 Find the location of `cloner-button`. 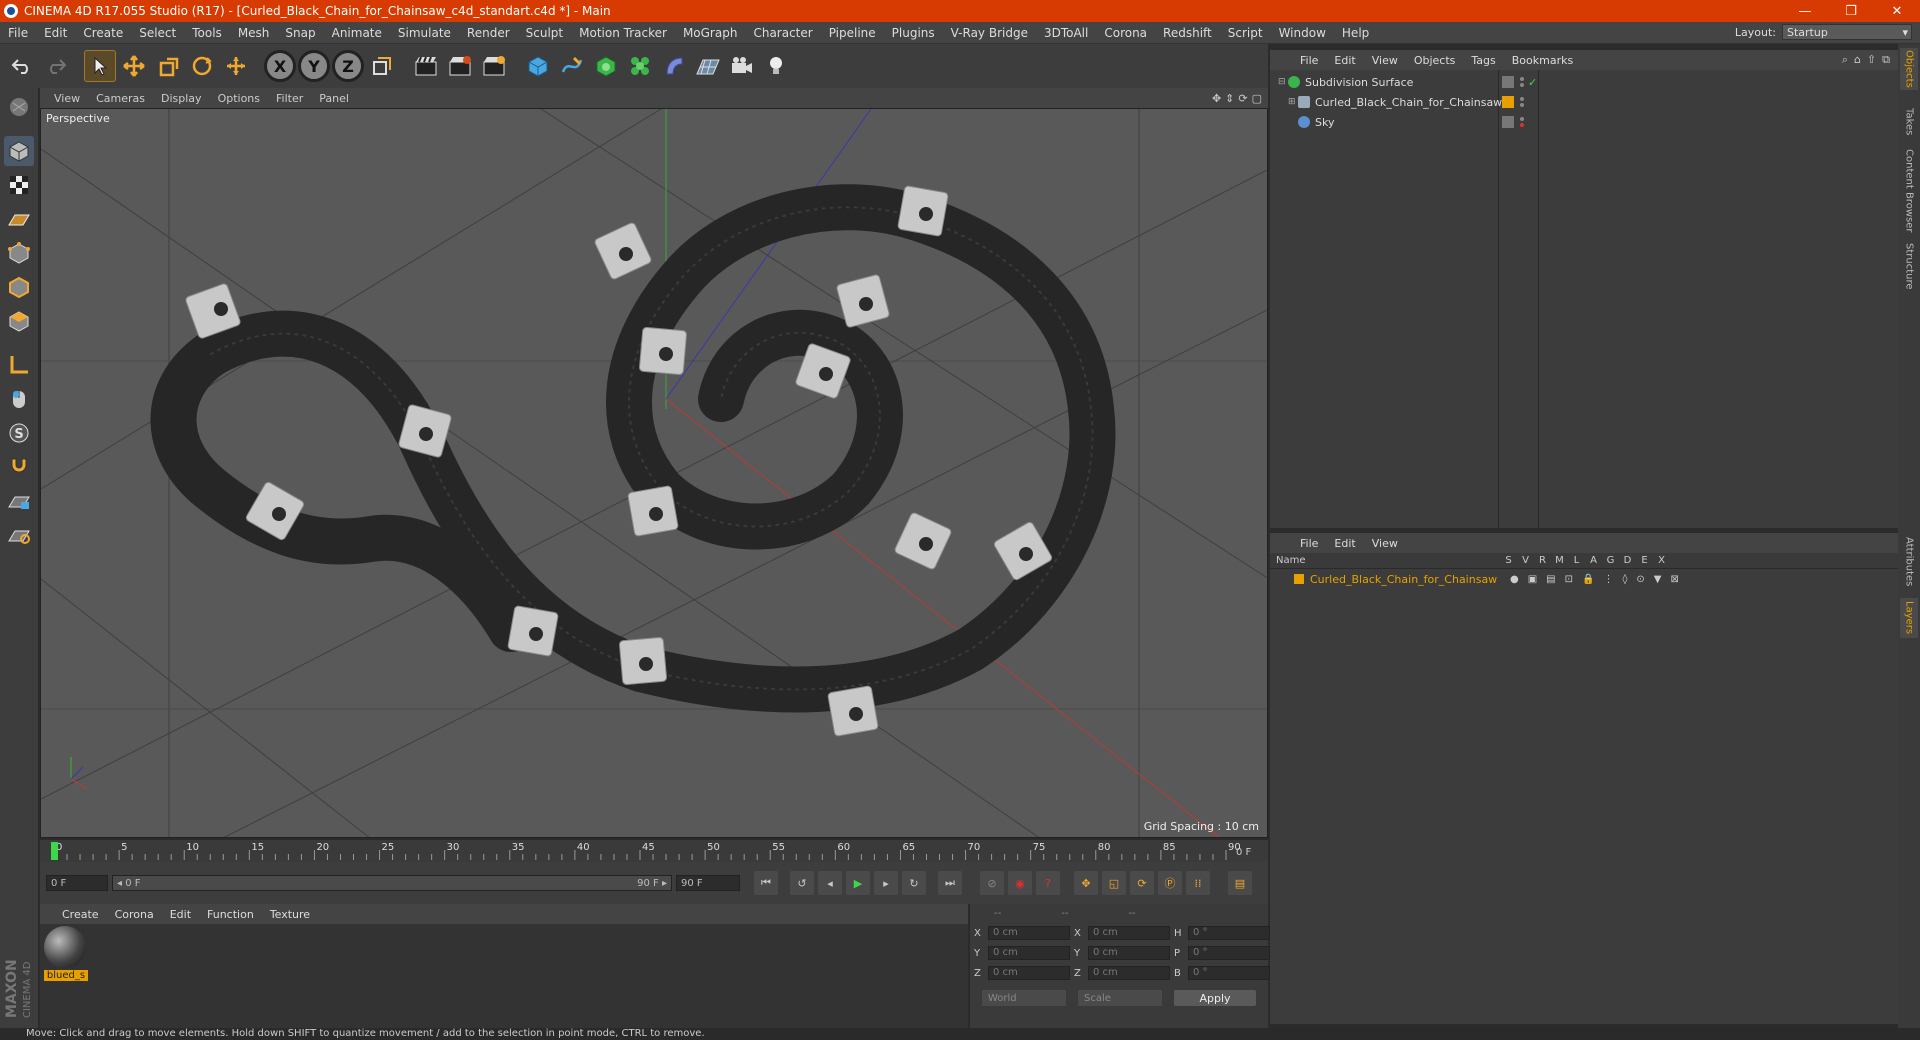

cloner-button is located at coordinates (640, 66).